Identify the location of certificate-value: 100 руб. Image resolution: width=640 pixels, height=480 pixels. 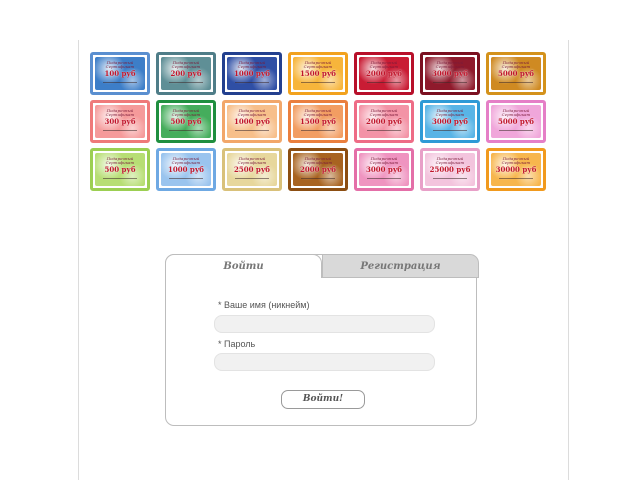
(120, 73).